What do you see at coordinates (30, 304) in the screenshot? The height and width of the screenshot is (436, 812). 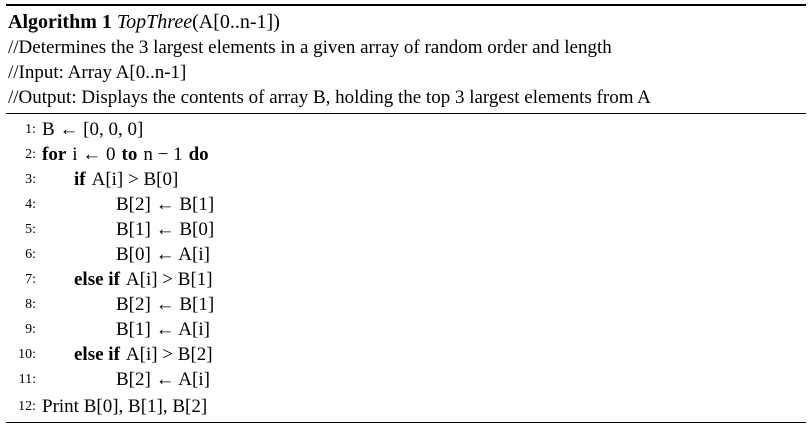 I see `line-number: 8:` at bounding box center [30, 304].